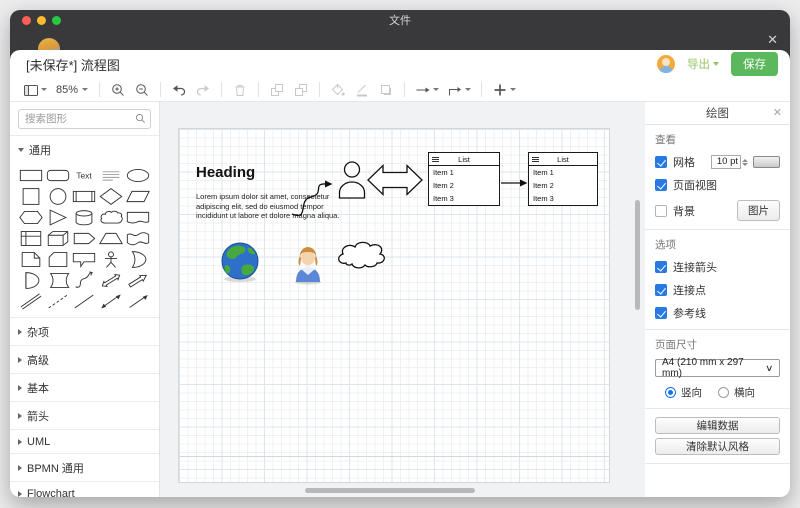 This screenshot has width=800, height=508. I want to click on shape-rectangle, so click(31, 175).